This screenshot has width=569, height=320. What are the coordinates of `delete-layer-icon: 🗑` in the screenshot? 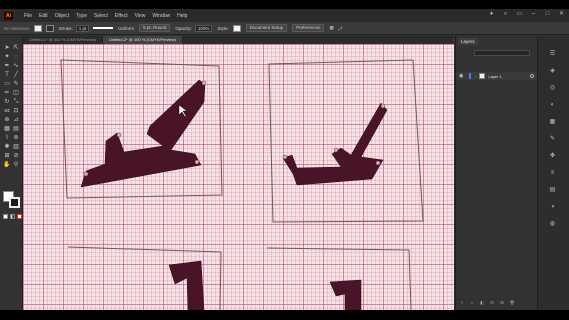 It's located at (512, 302).